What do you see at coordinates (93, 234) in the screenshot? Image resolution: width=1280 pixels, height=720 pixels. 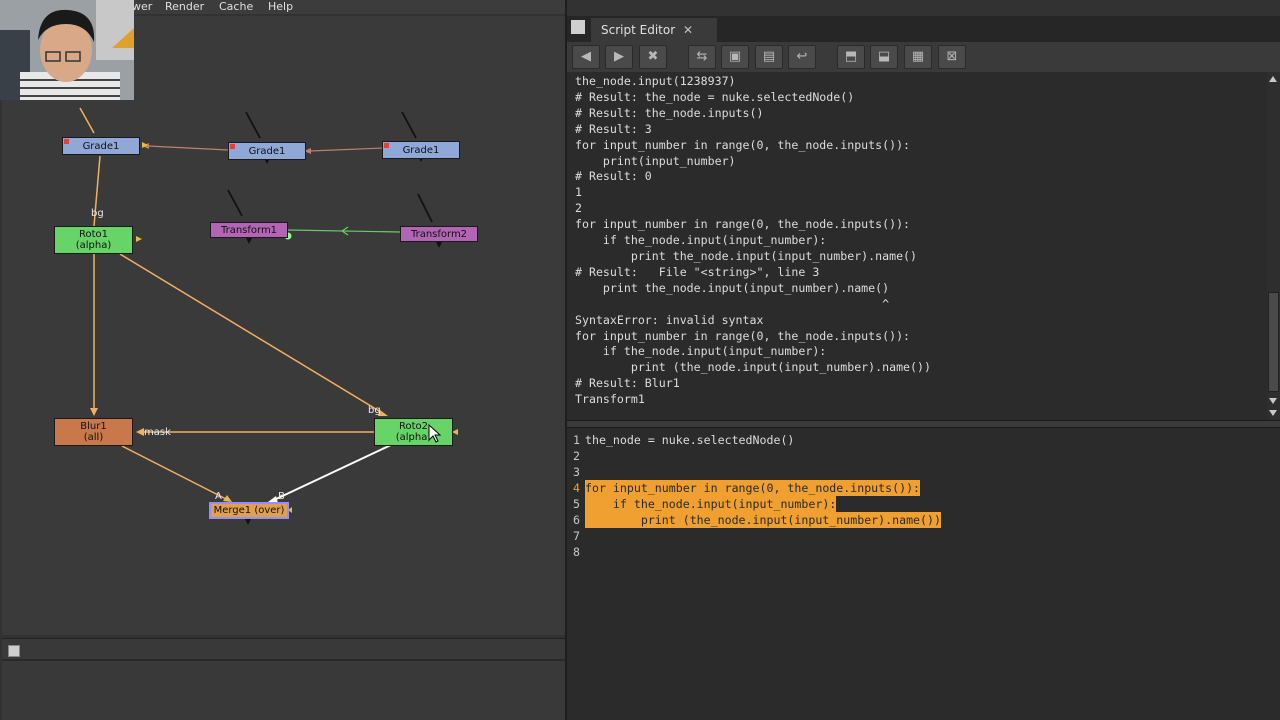 I see `node-label: Roto1` at bounding box center [93, 234].